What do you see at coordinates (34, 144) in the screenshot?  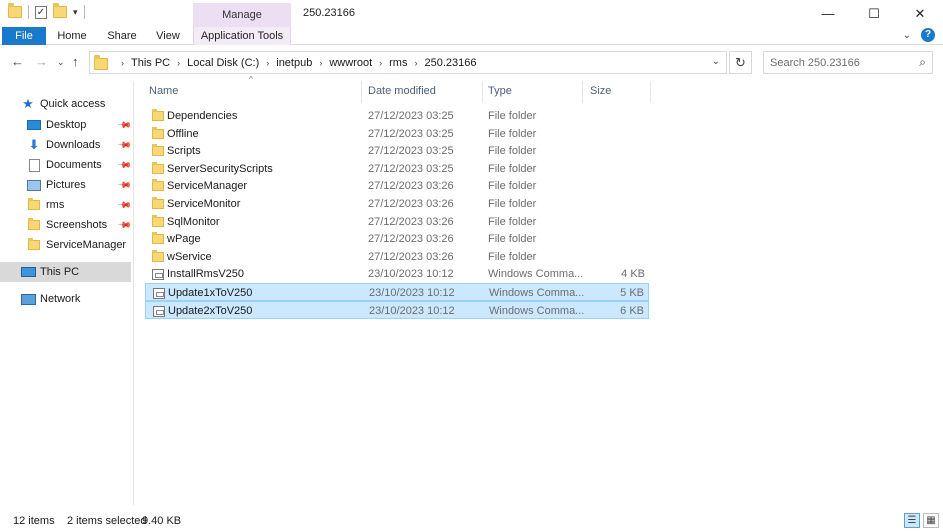 I see `downloads-icon: ⬇` at bounding box center [34, 144].